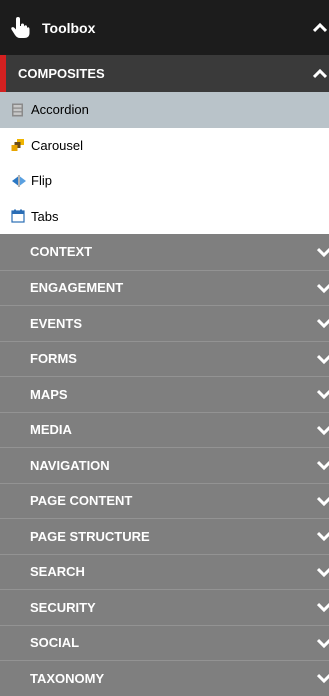 This screenshot has height=696, width=329. Describe the element at coordinates (63, 607) in the screenshot. I see `section-label: SECURITY` at that location.